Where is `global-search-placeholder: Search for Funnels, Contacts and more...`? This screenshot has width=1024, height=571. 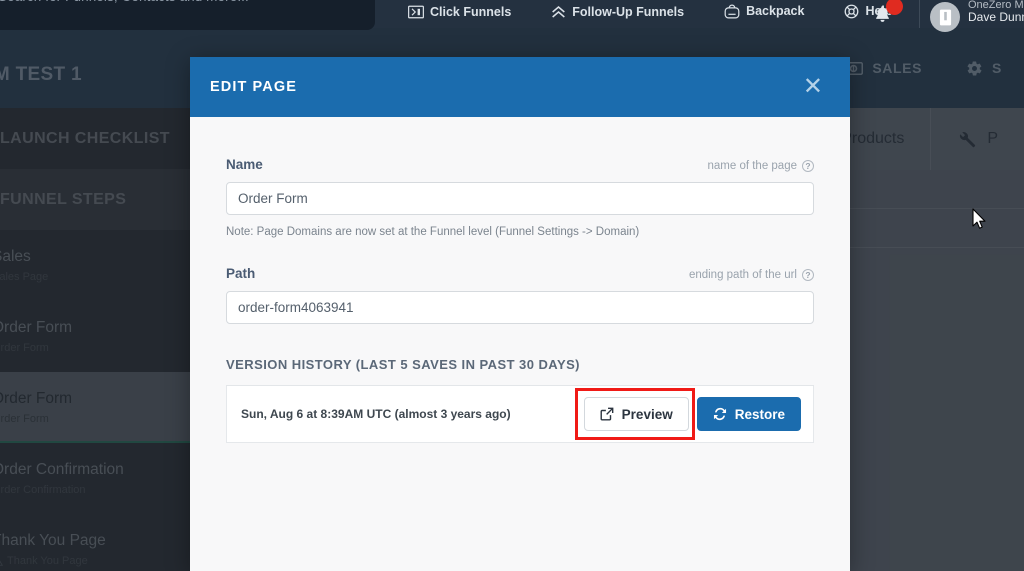
global-search-placeholder: Search for Funnels, Contacts and more... is located at coordinates (124, 2).